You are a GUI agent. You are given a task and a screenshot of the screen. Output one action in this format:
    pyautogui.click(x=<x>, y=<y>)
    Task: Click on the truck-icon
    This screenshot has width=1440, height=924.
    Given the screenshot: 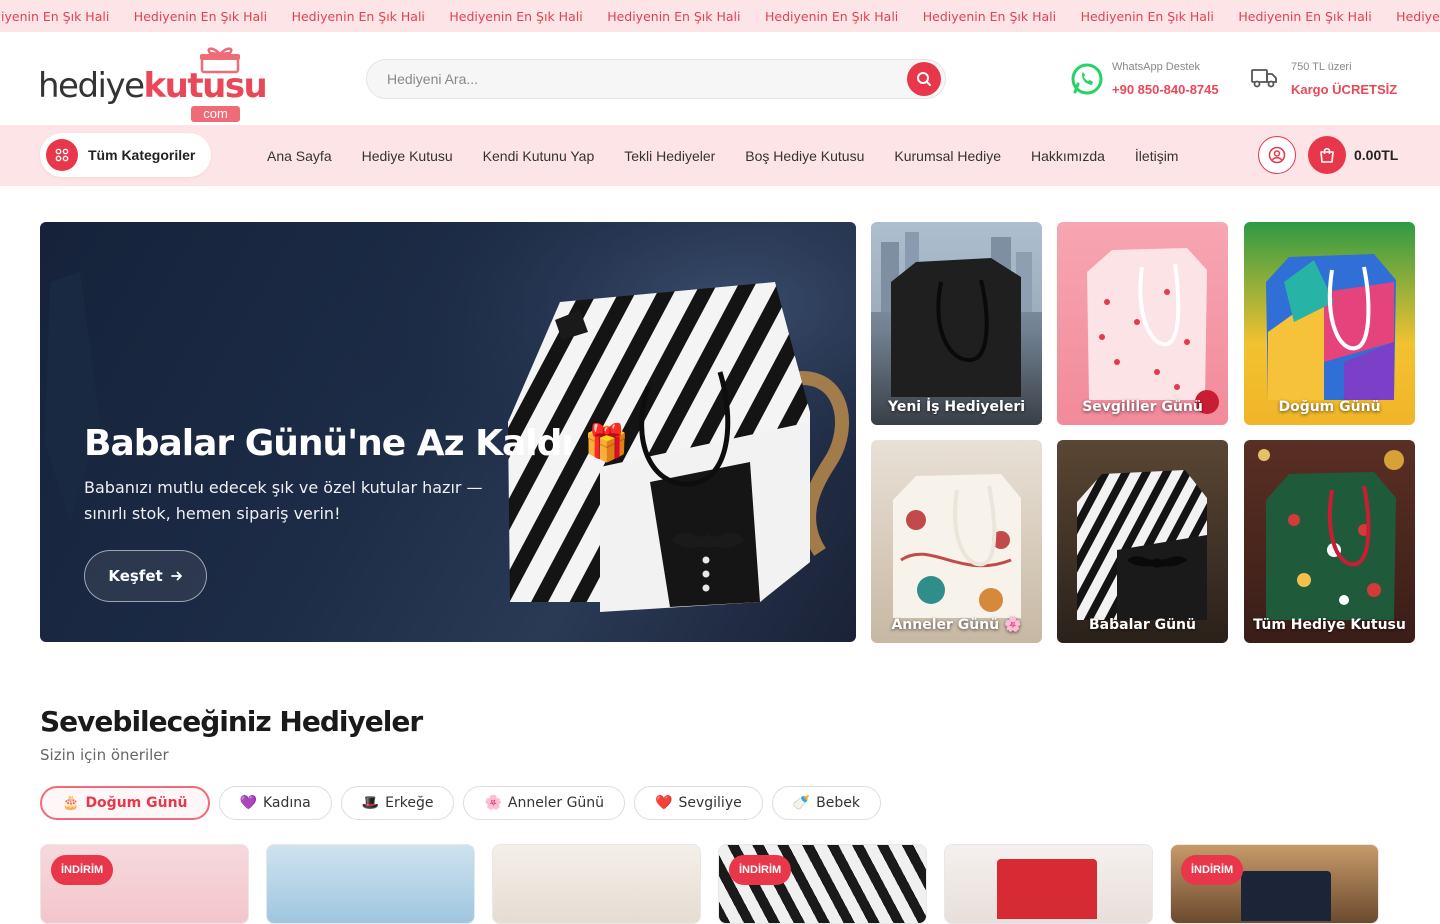 What is the action you would take?
    pyautogui.click(x=1264, y=78)
    